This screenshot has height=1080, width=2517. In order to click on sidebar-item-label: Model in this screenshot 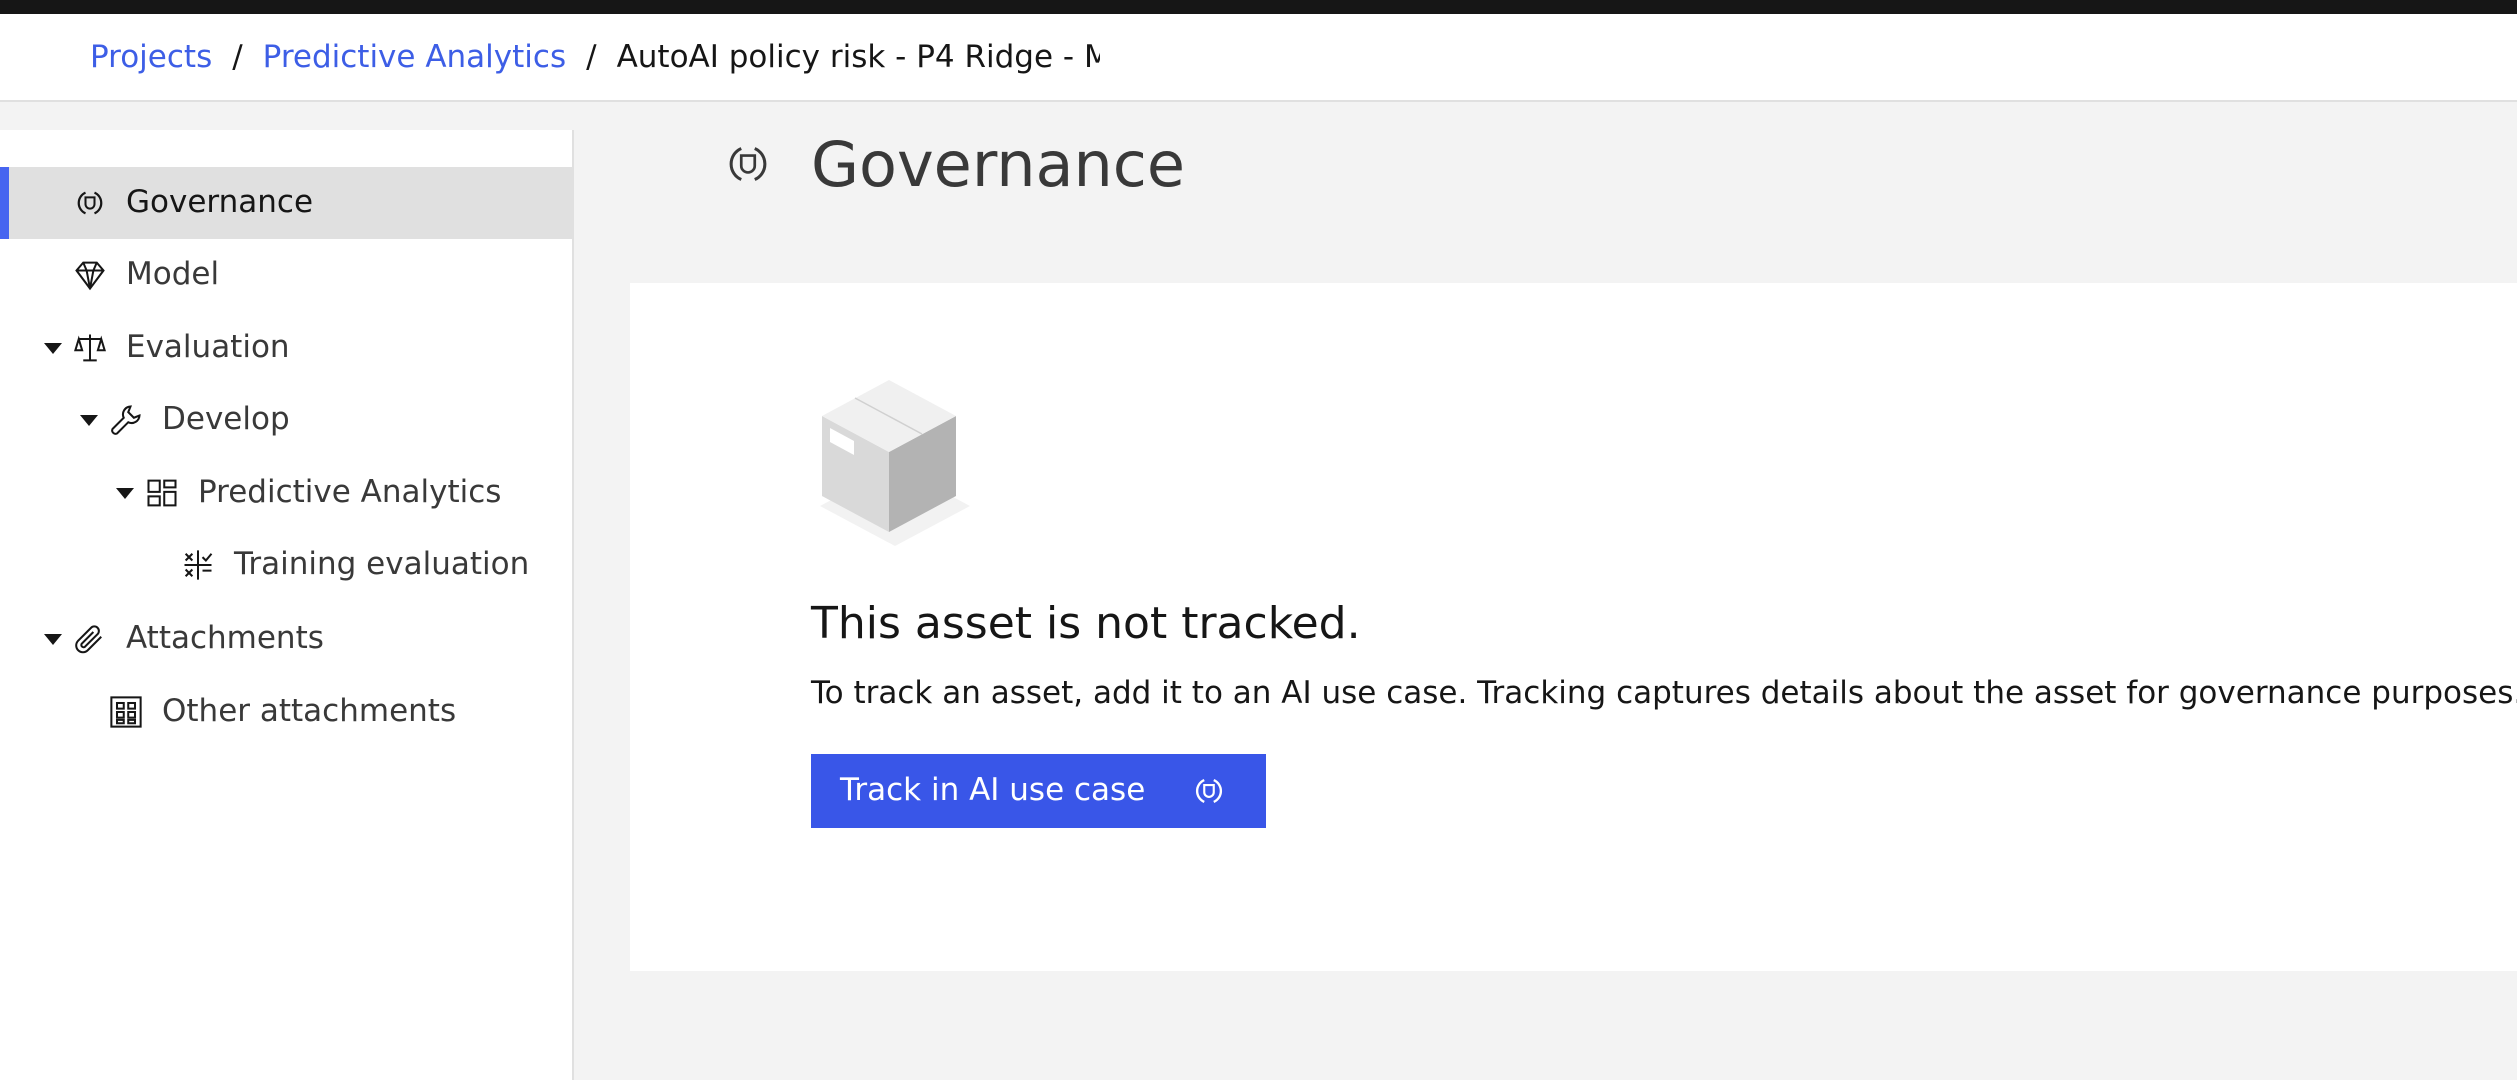, I will do `click(173, 274)`.